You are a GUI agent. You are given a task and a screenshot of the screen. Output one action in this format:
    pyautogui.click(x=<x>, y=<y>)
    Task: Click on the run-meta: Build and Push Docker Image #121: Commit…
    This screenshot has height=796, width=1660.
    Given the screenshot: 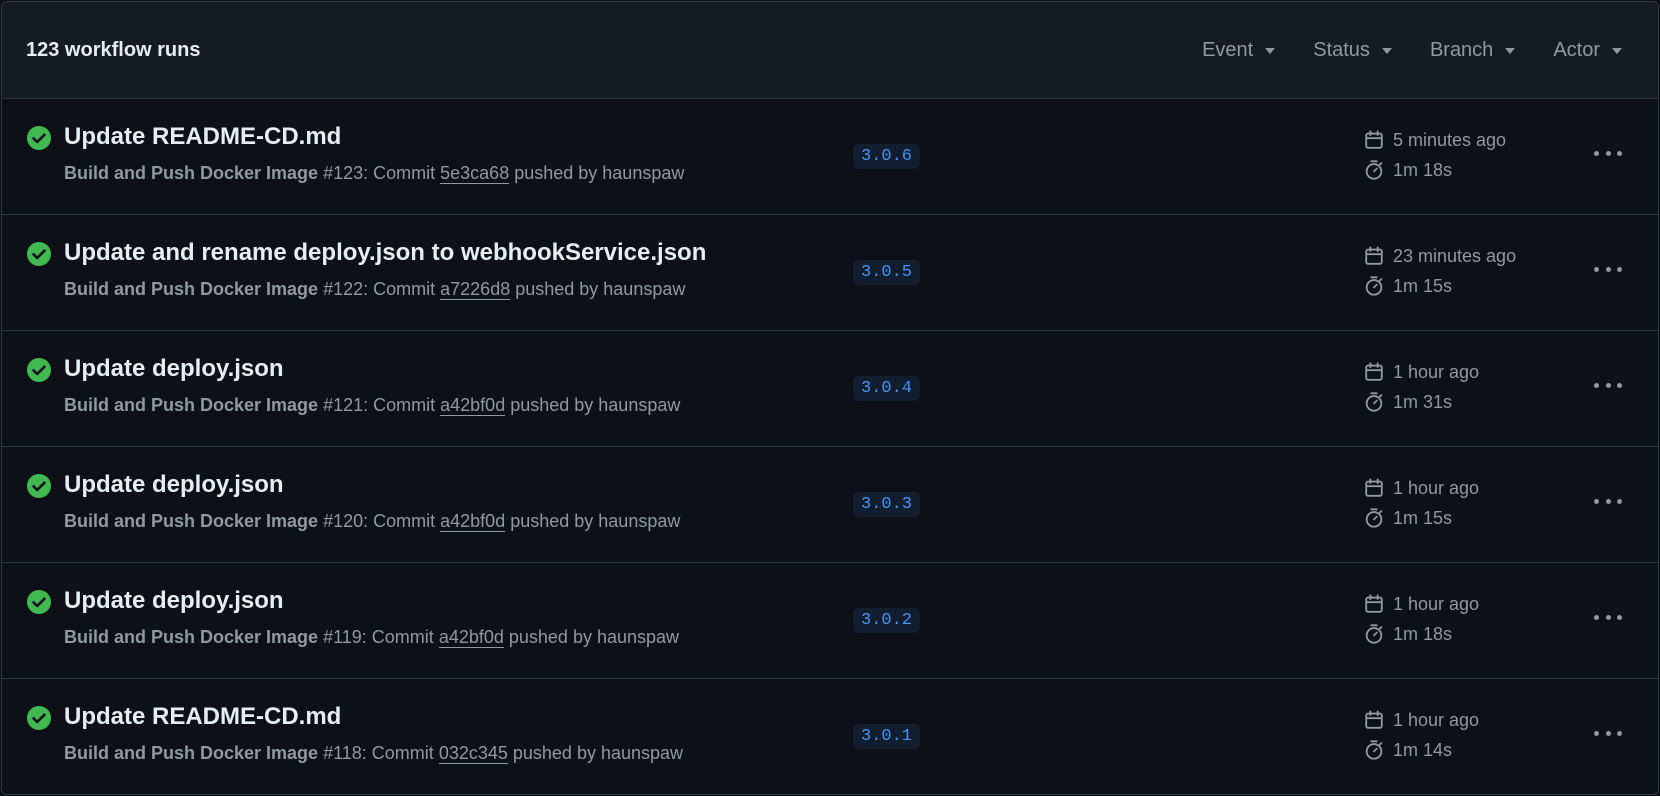 What is the action you would take?
    pyautogui.click(x=372, y=405)
    